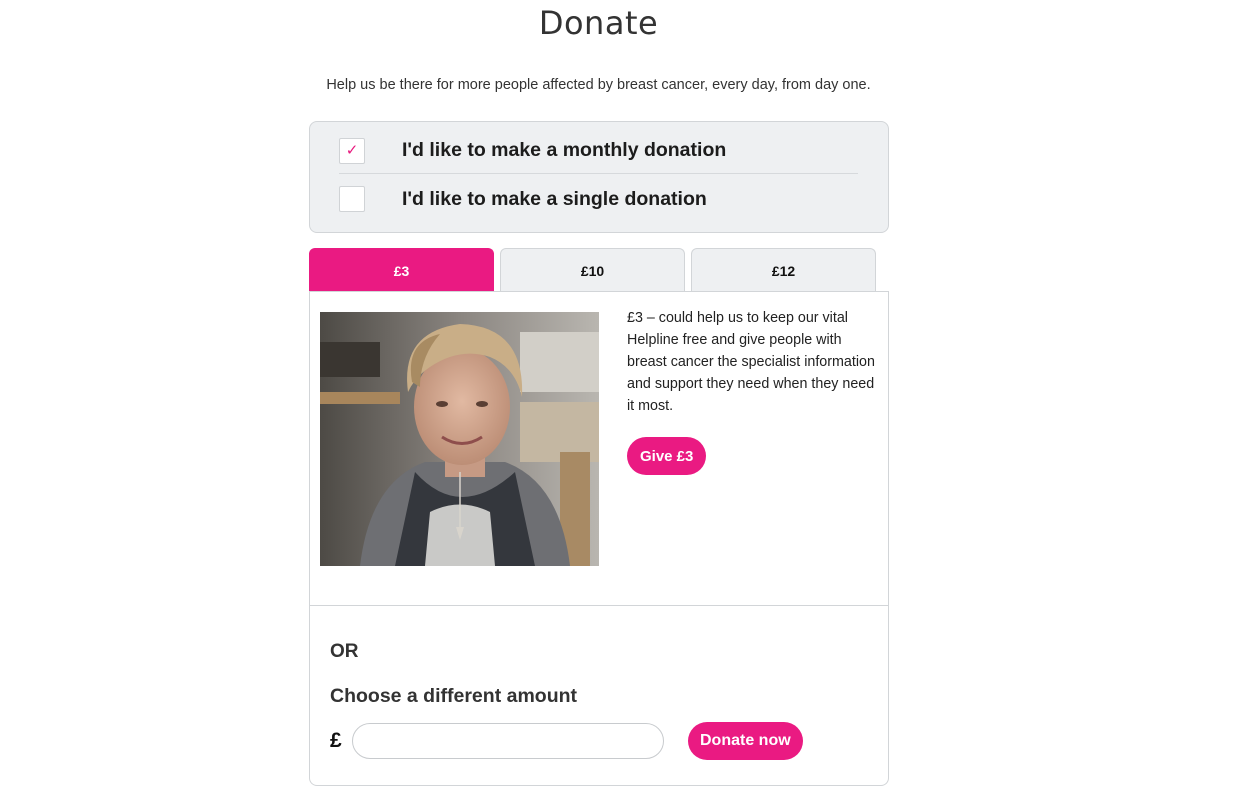  Describe the element at coordinates (459, 439) in the screenshot. I see `supporter-photo` at that location.